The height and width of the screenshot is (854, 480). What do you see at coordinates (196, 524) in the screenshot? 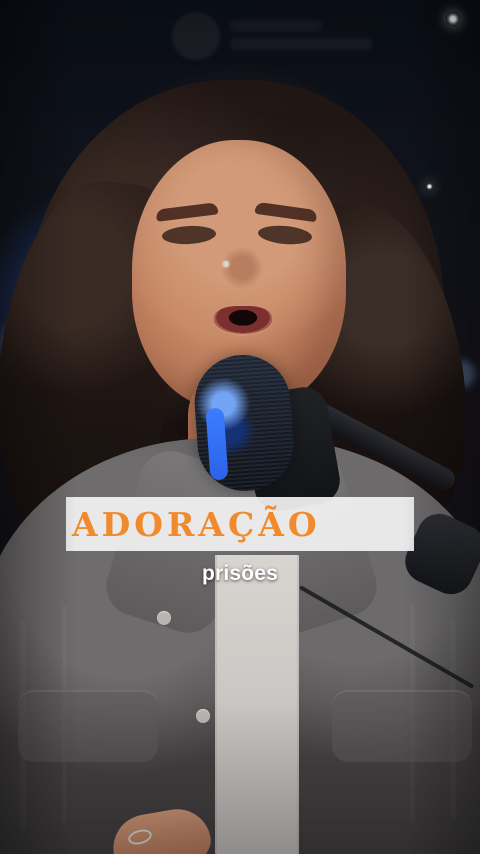
I see `title-text: ADORAÇÃO` at bounding box center [196, 524].